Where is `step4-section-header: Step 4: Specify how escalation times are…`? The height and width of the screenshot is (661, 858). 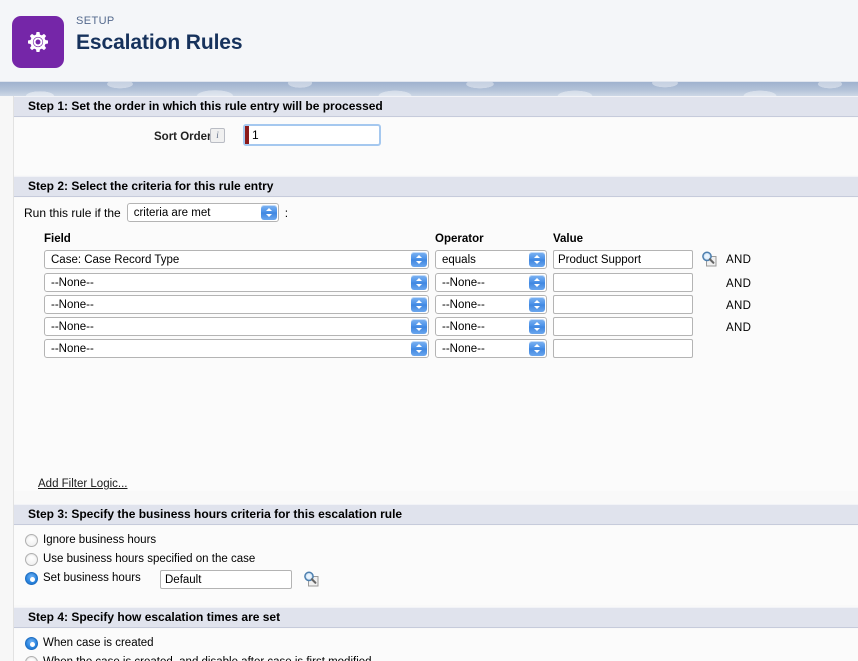 step4-section-header: Step 4: Specify how escalation times are… is located at coordinates (436, 617).